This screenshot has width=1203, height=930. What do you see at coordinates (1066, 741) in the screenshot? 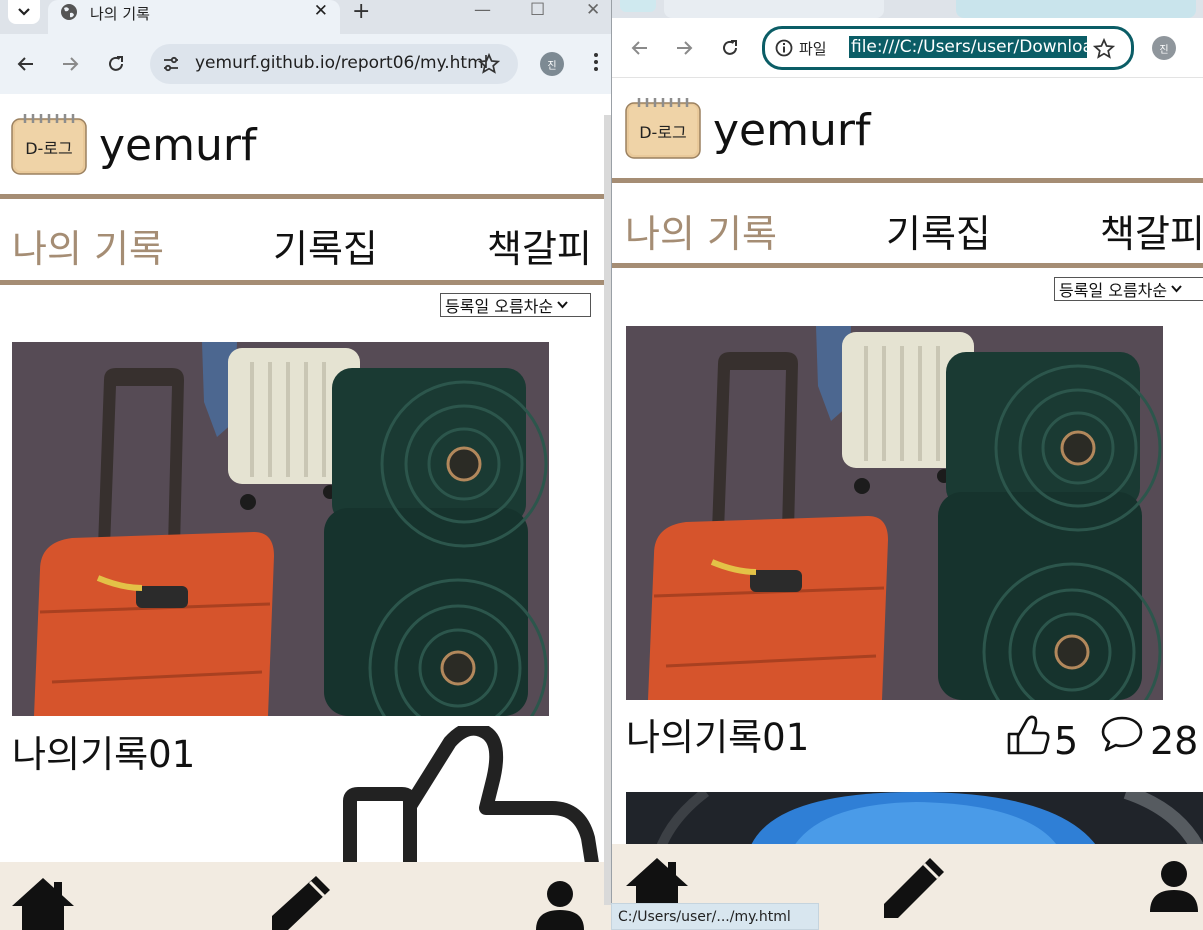
I see `like-count: 5` at bounding box center [1066, 741].